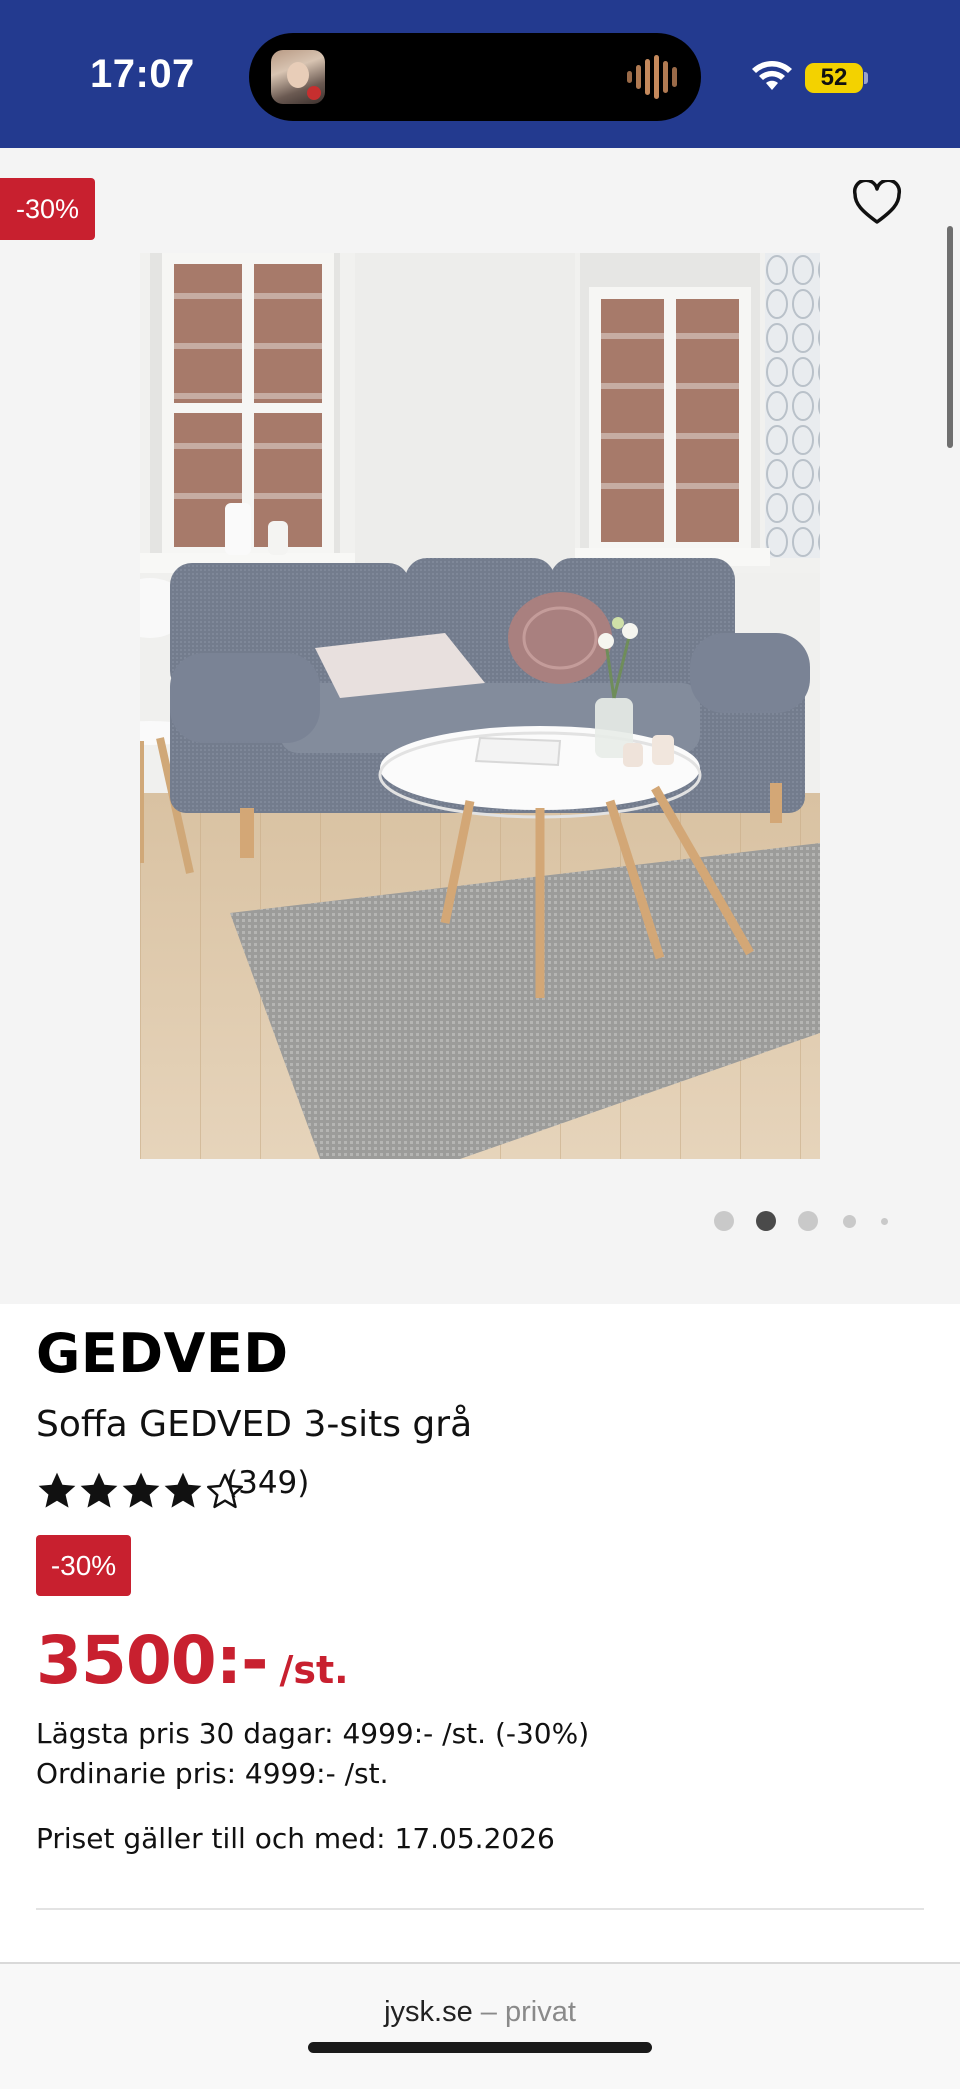 This screenshot has width=960, height=2089. Describe the element at coordinates (212, 1773) in the screenshot. I see `regular-price: Ordinarie pris: 4999:- /st.` at that location.